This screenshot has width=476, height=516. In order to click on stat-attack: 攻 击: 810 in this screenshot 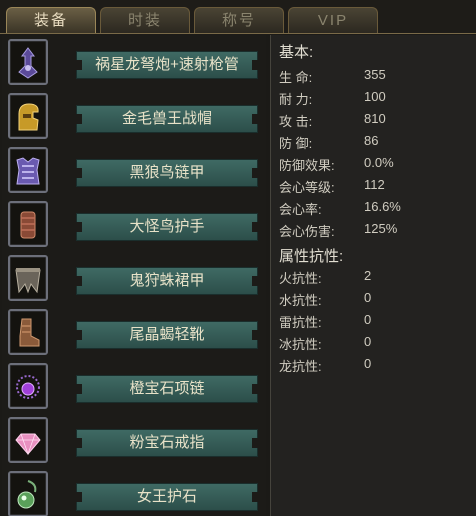, I will do `click(374, 121)`.